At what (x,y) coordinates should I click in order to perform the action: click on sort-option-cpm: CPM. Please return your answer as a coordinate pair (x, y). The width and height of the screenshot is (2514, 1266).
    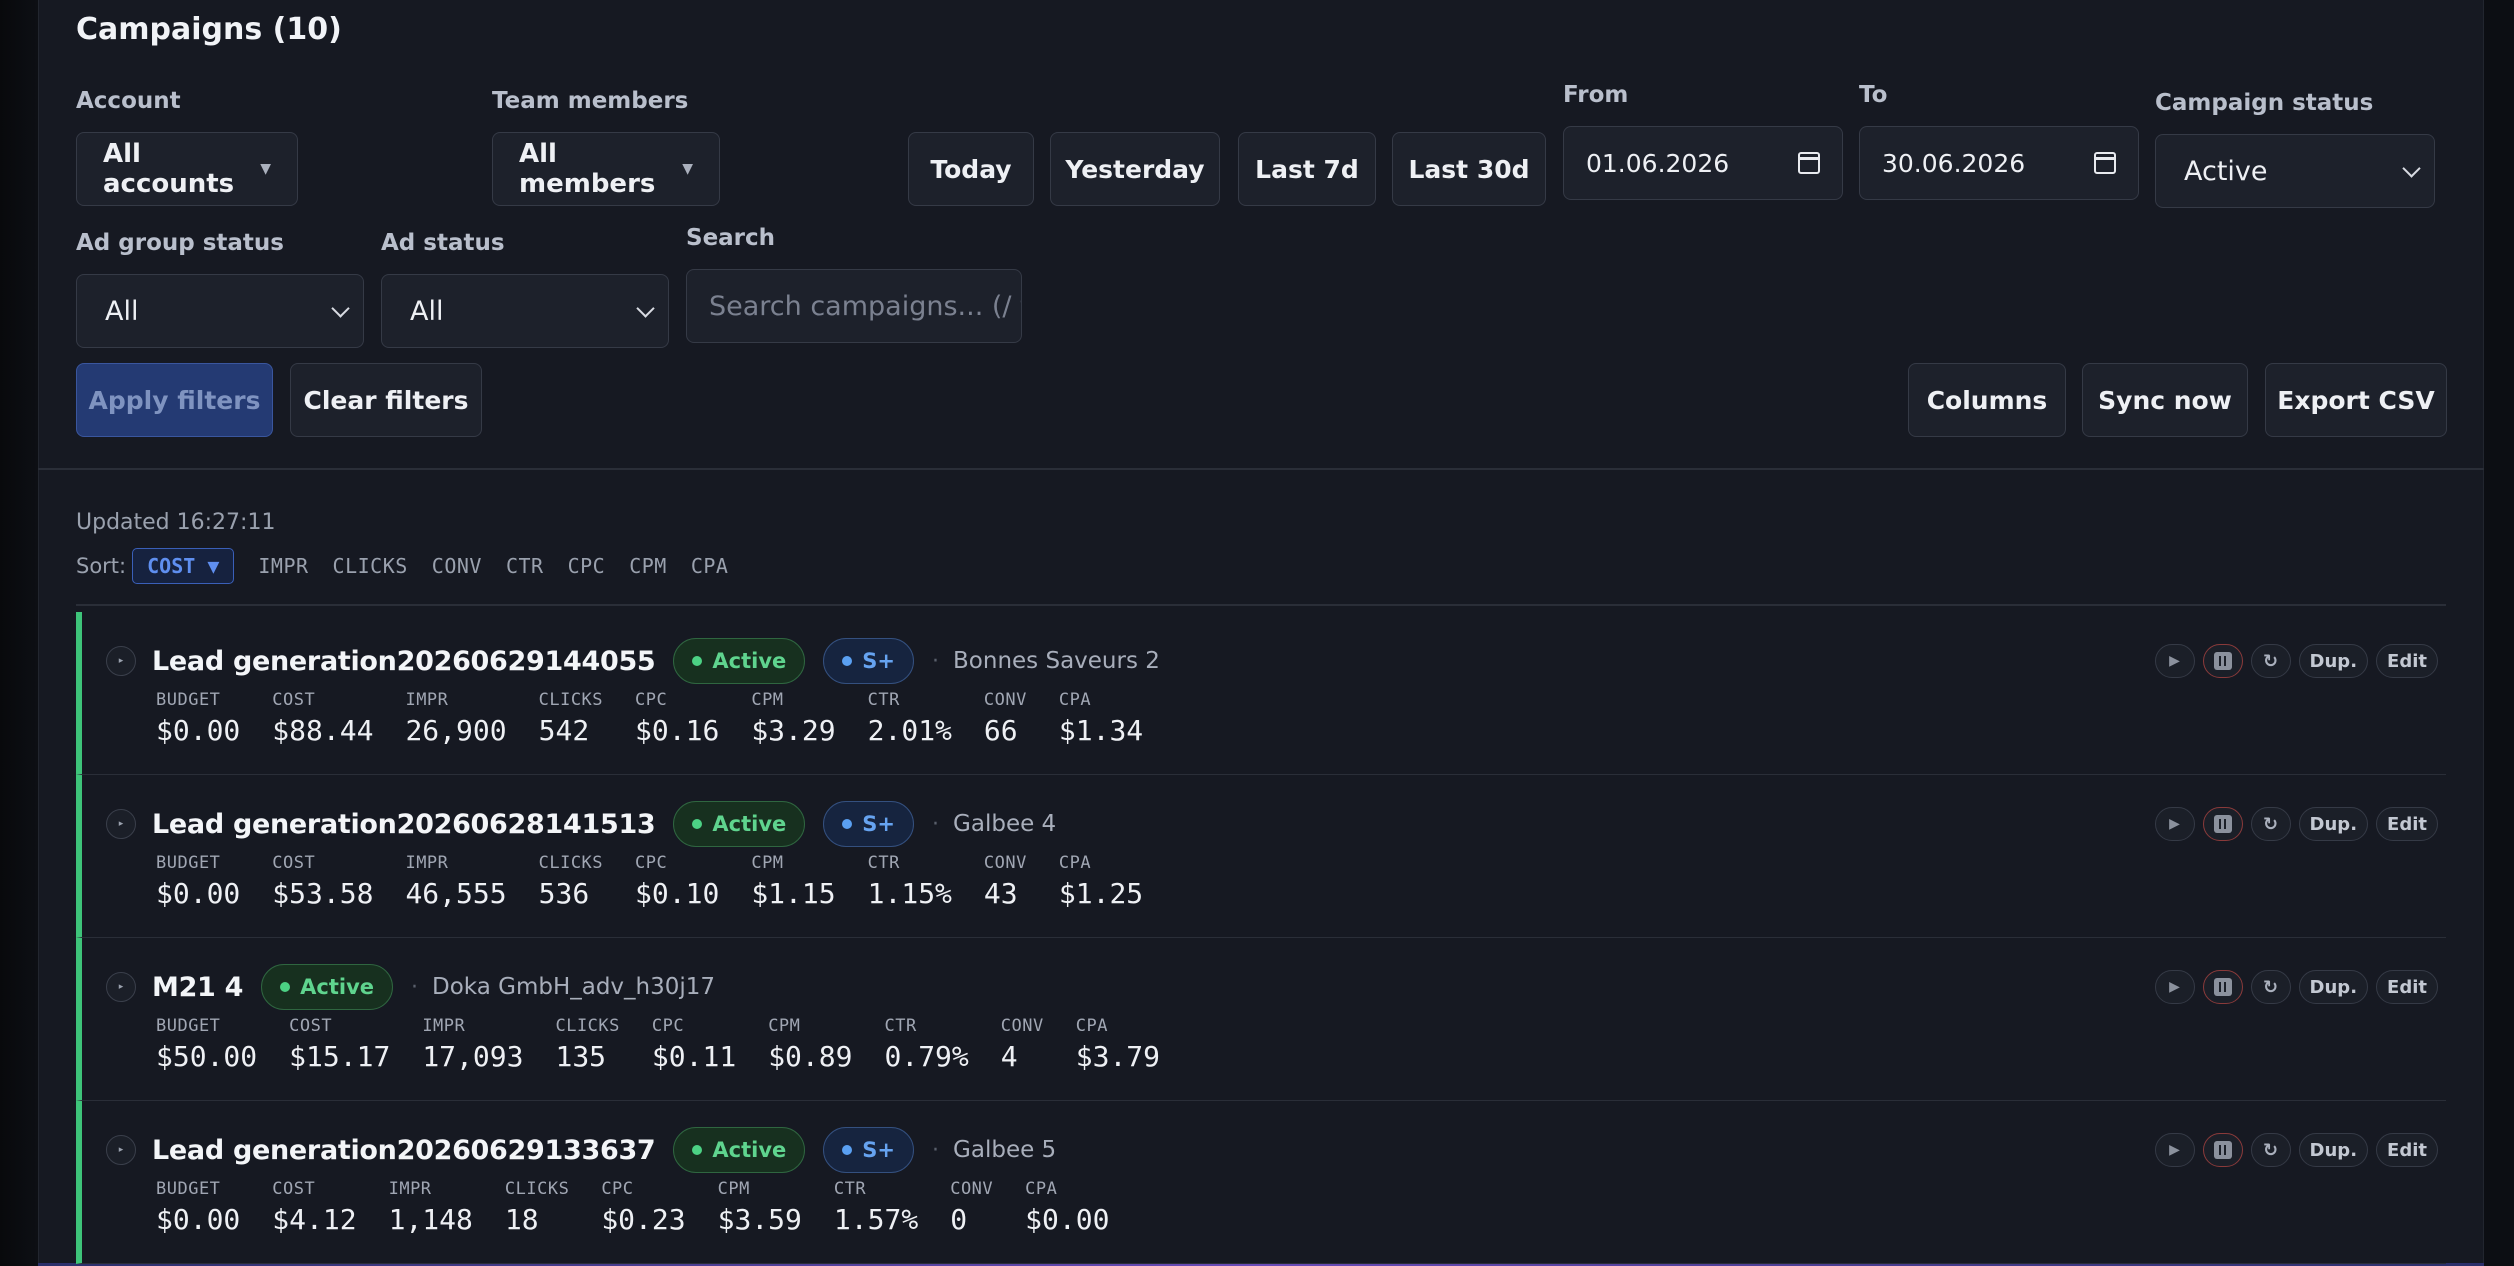
    Looking at the image, I should click on (648, 566).